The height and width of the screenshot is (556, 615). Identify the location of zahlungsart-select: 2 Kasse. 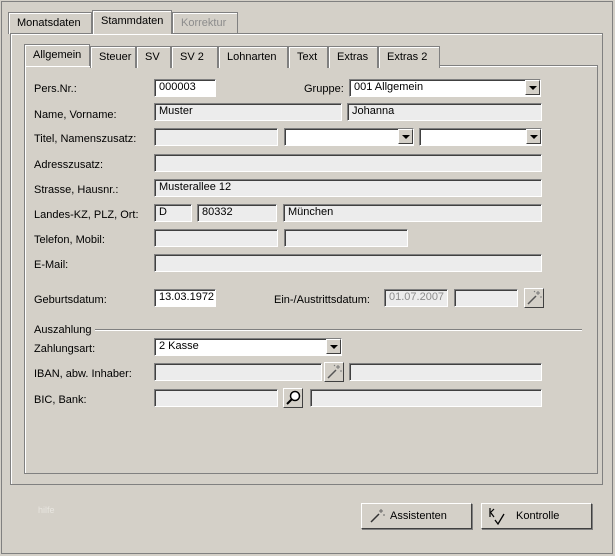
(248, 347).